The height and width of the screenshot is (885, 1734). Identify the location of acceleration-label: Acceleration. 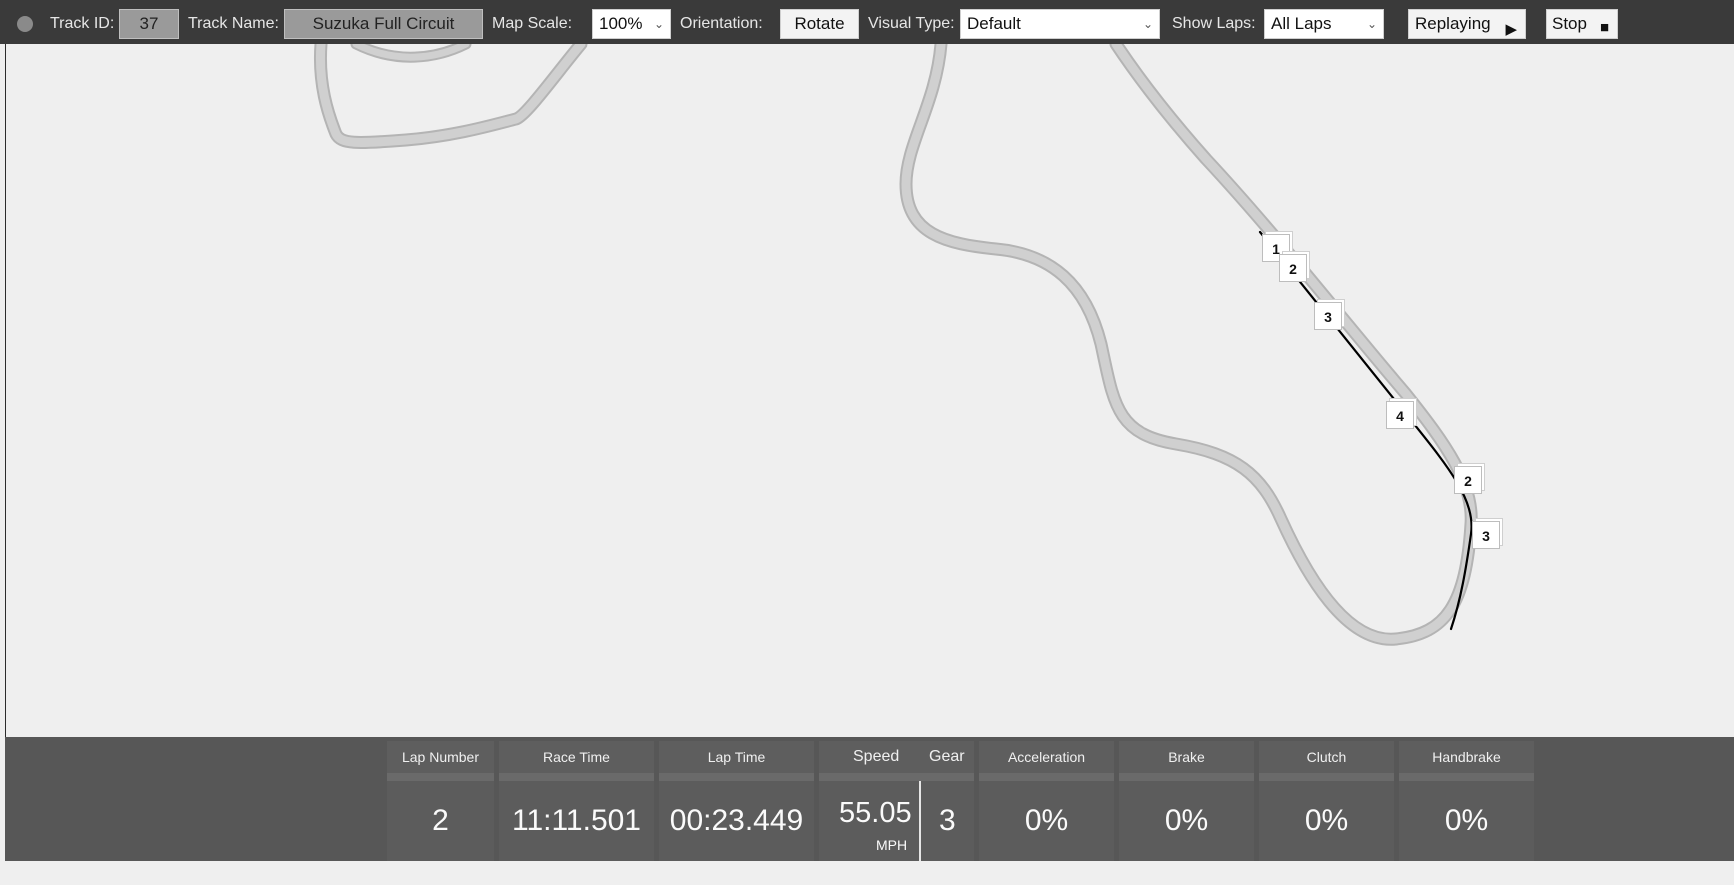
(1046, 757).